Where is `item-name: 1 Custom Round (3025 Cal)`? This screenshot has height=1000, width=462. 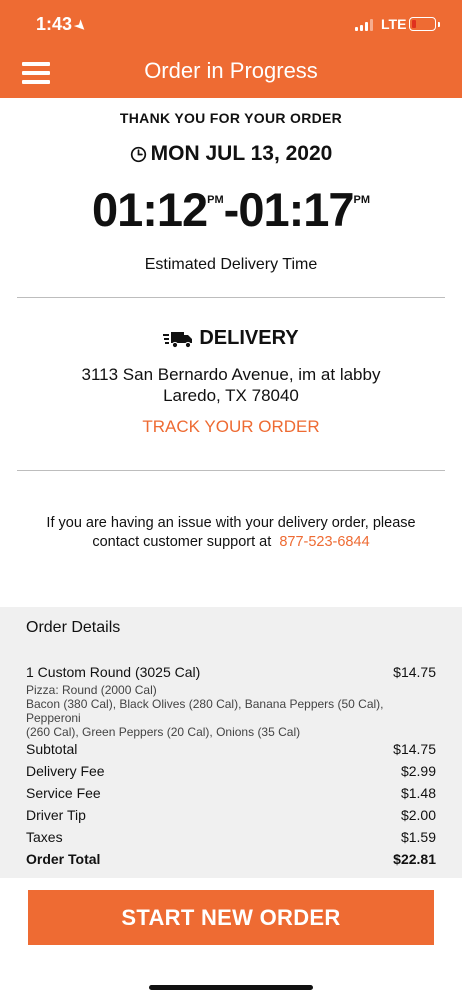
item-name: 1 Custom Round (3025 Cal) is located at coordinates (113, 672).